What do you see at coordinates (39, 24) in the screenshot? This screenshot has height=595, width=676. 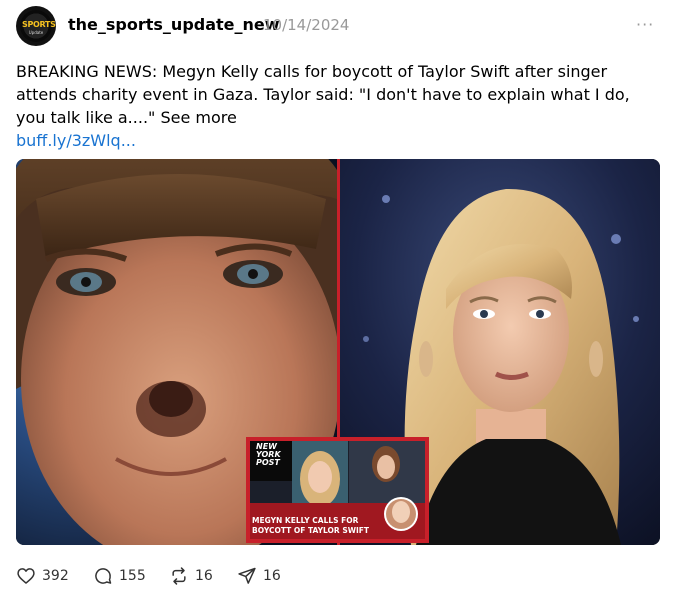 I see `avatar-logo-text: SPORTS` at bounding box center [39, 24].